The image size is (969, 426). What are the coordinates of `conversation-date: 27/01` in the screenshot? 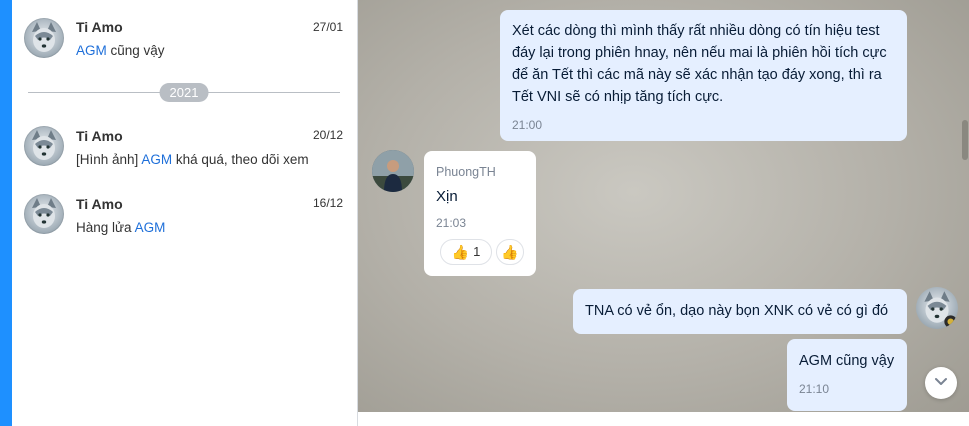 It's located at (327, 27).